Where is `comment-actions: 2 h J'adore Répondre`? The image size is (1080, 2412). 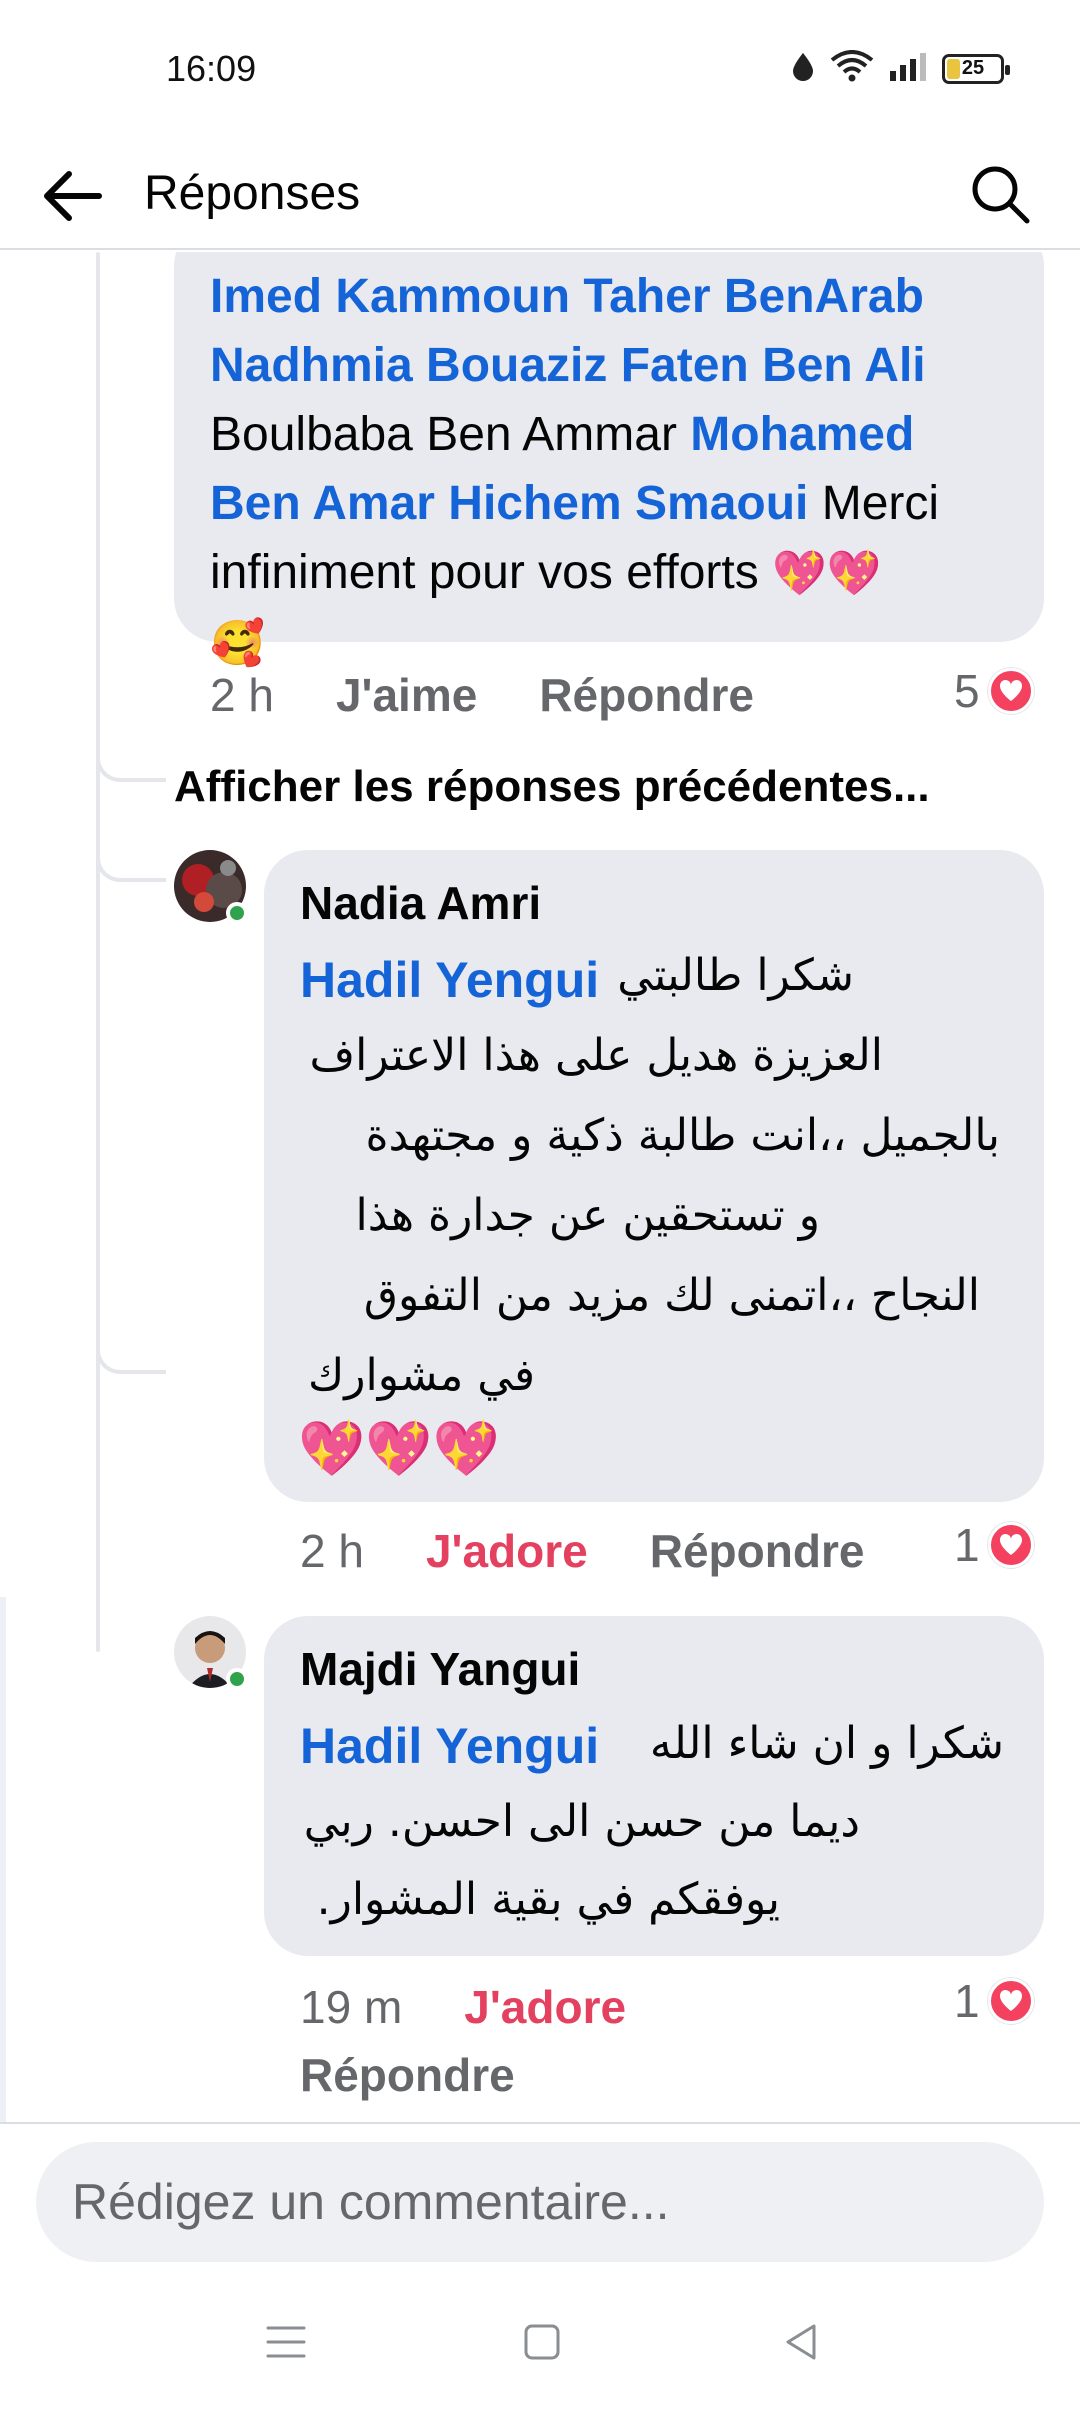 comment-actions: 2 h J'adore Répondre is located at coordinates (582, 1551).